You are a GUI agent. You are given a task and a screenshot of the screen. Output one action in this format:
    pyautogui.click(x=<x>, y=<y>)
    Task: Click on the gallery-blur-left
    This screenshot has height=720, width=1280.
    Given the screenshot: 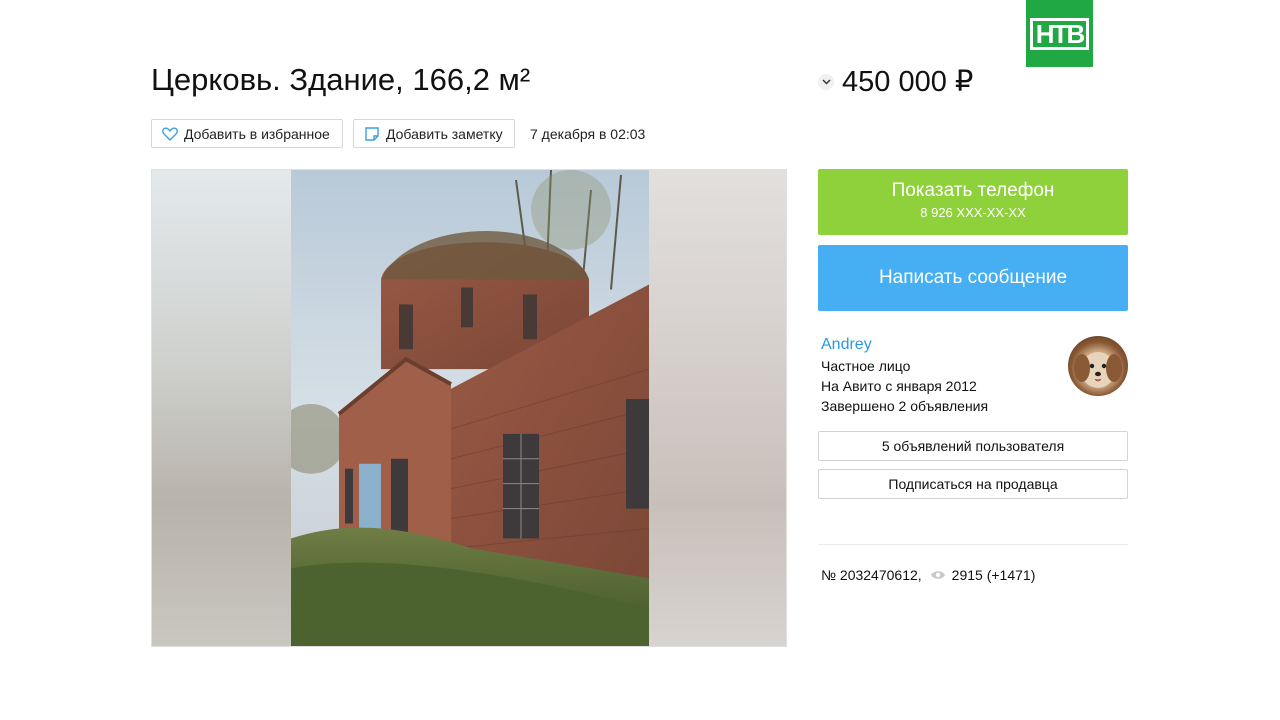 What is the action you would take?
    pyautogui.click(x=221, y=408)
    